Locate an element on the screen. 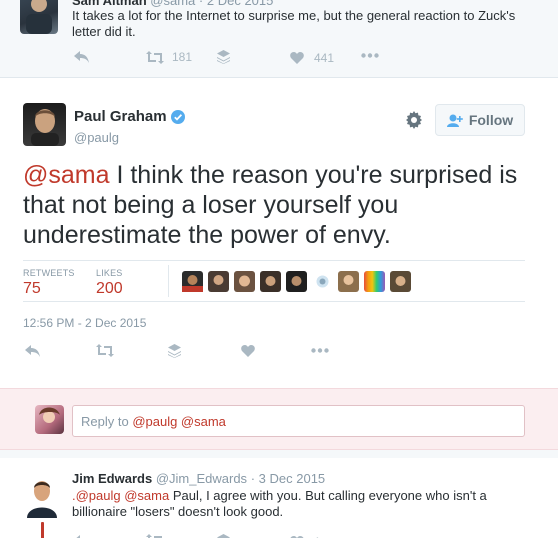  likes-label: LIKES is located at coordinates (109, 273).